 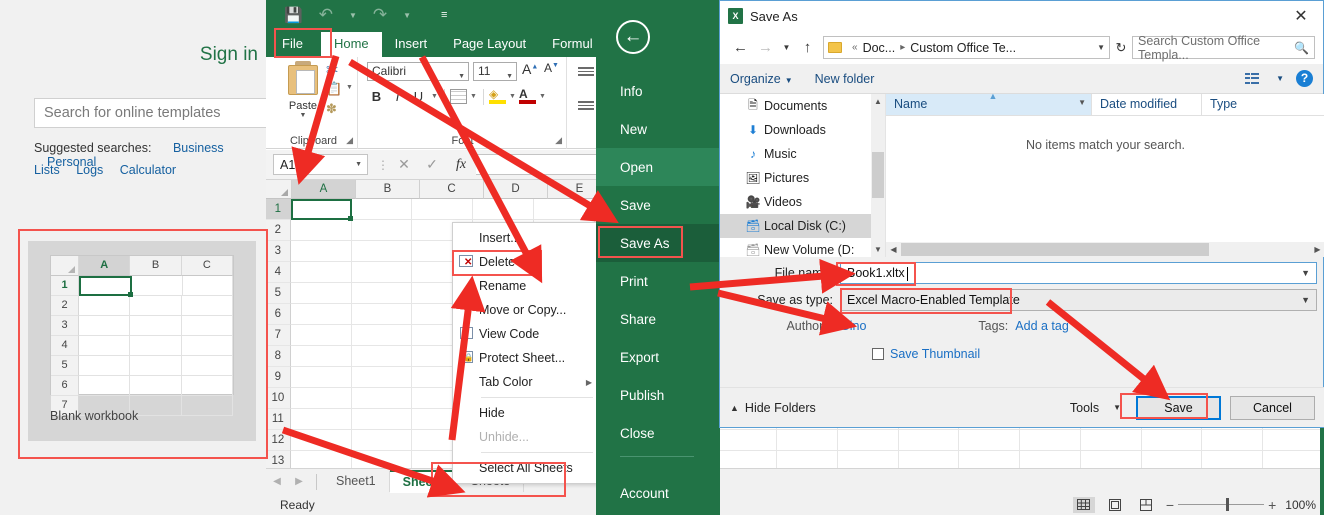 I want to click on dialog-search-input: Search Custom Office Templa... 🔍, so click(x=1223, y=48).